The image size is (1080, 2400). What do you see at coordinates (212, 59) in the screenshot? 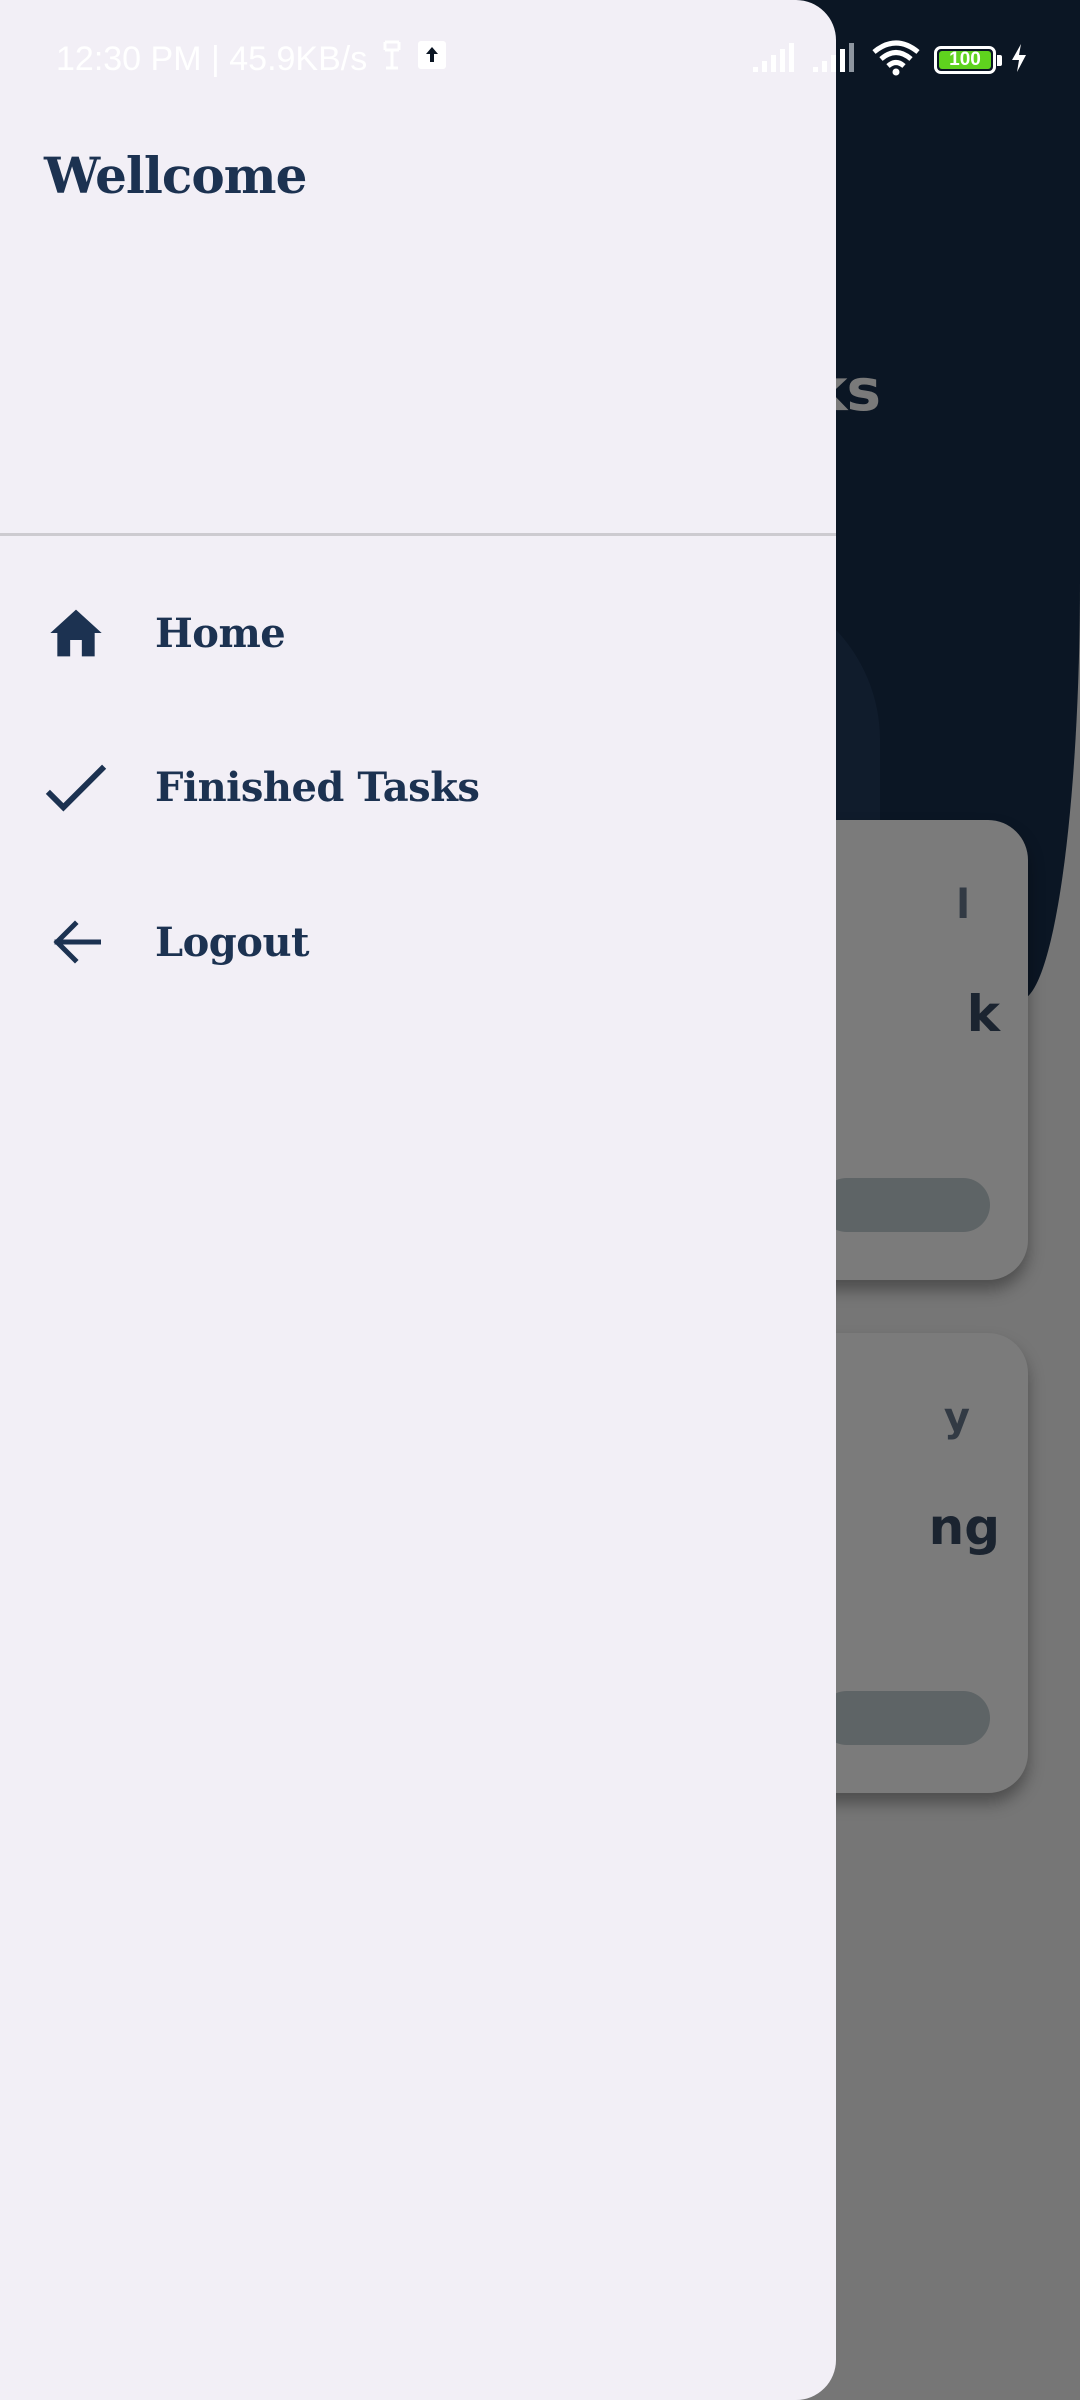
I see `status-time-speed: 12:30 PM | 45.9KB/s` at bounding box center [212, 59].